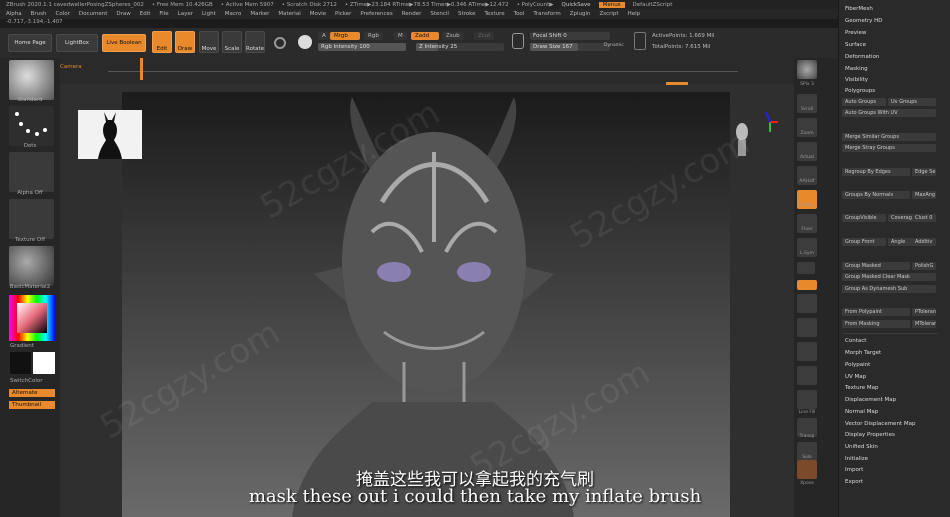  Describe the element at coordinates (31, 80) in the screenshot. I see `standard-brush-thumb` at that location.